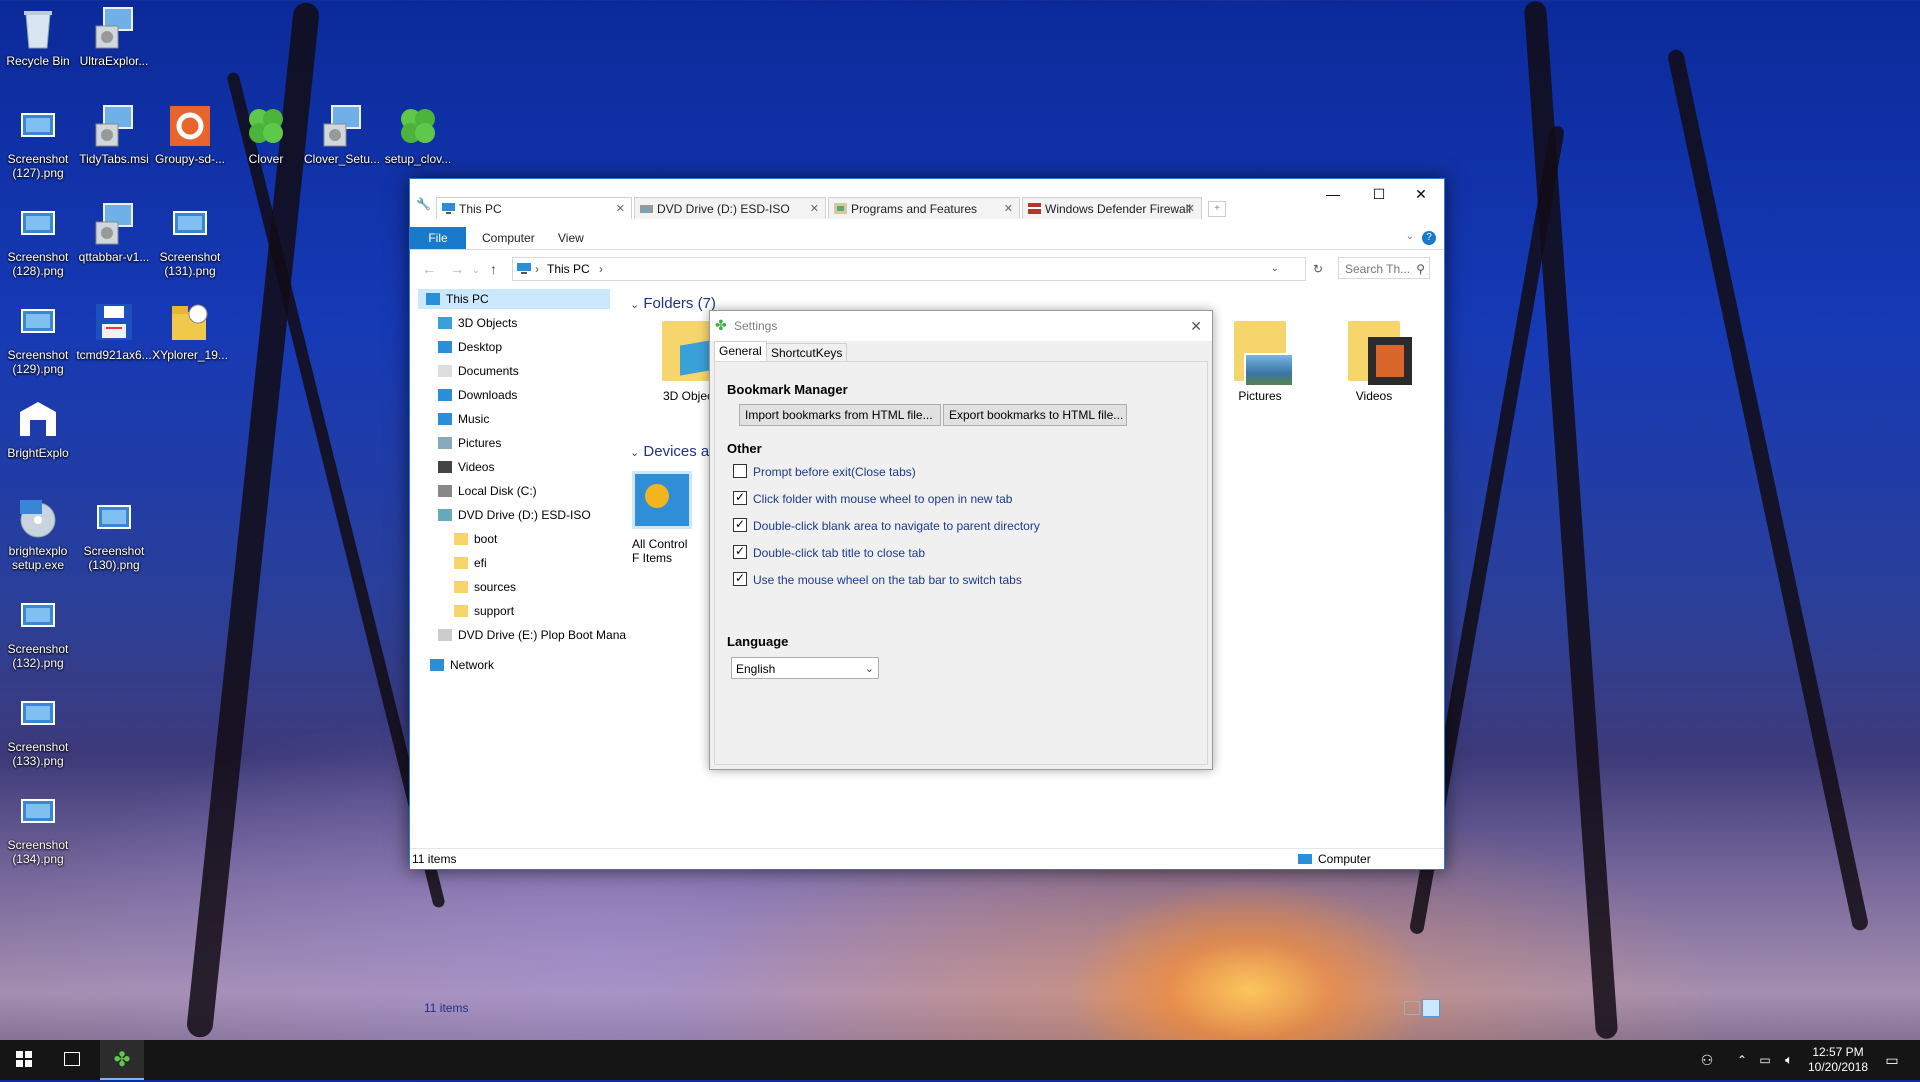 Image resolution: width=1920 pixels, height=1082 pixels. What do you see at coordinates (740, 471) in the screenshot?
I see `checkbox-unchecked-icon` at bounding box center [740, 471].